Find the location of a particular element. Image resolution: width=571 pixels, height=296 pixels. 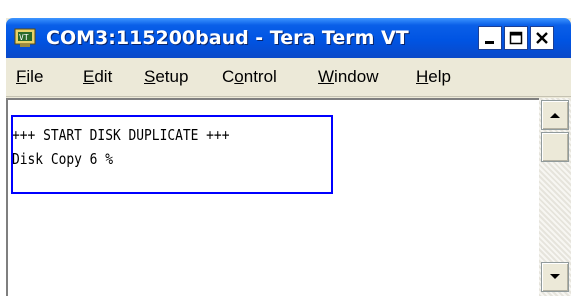

arrow-up-icon is located at coordinates (555, 115).